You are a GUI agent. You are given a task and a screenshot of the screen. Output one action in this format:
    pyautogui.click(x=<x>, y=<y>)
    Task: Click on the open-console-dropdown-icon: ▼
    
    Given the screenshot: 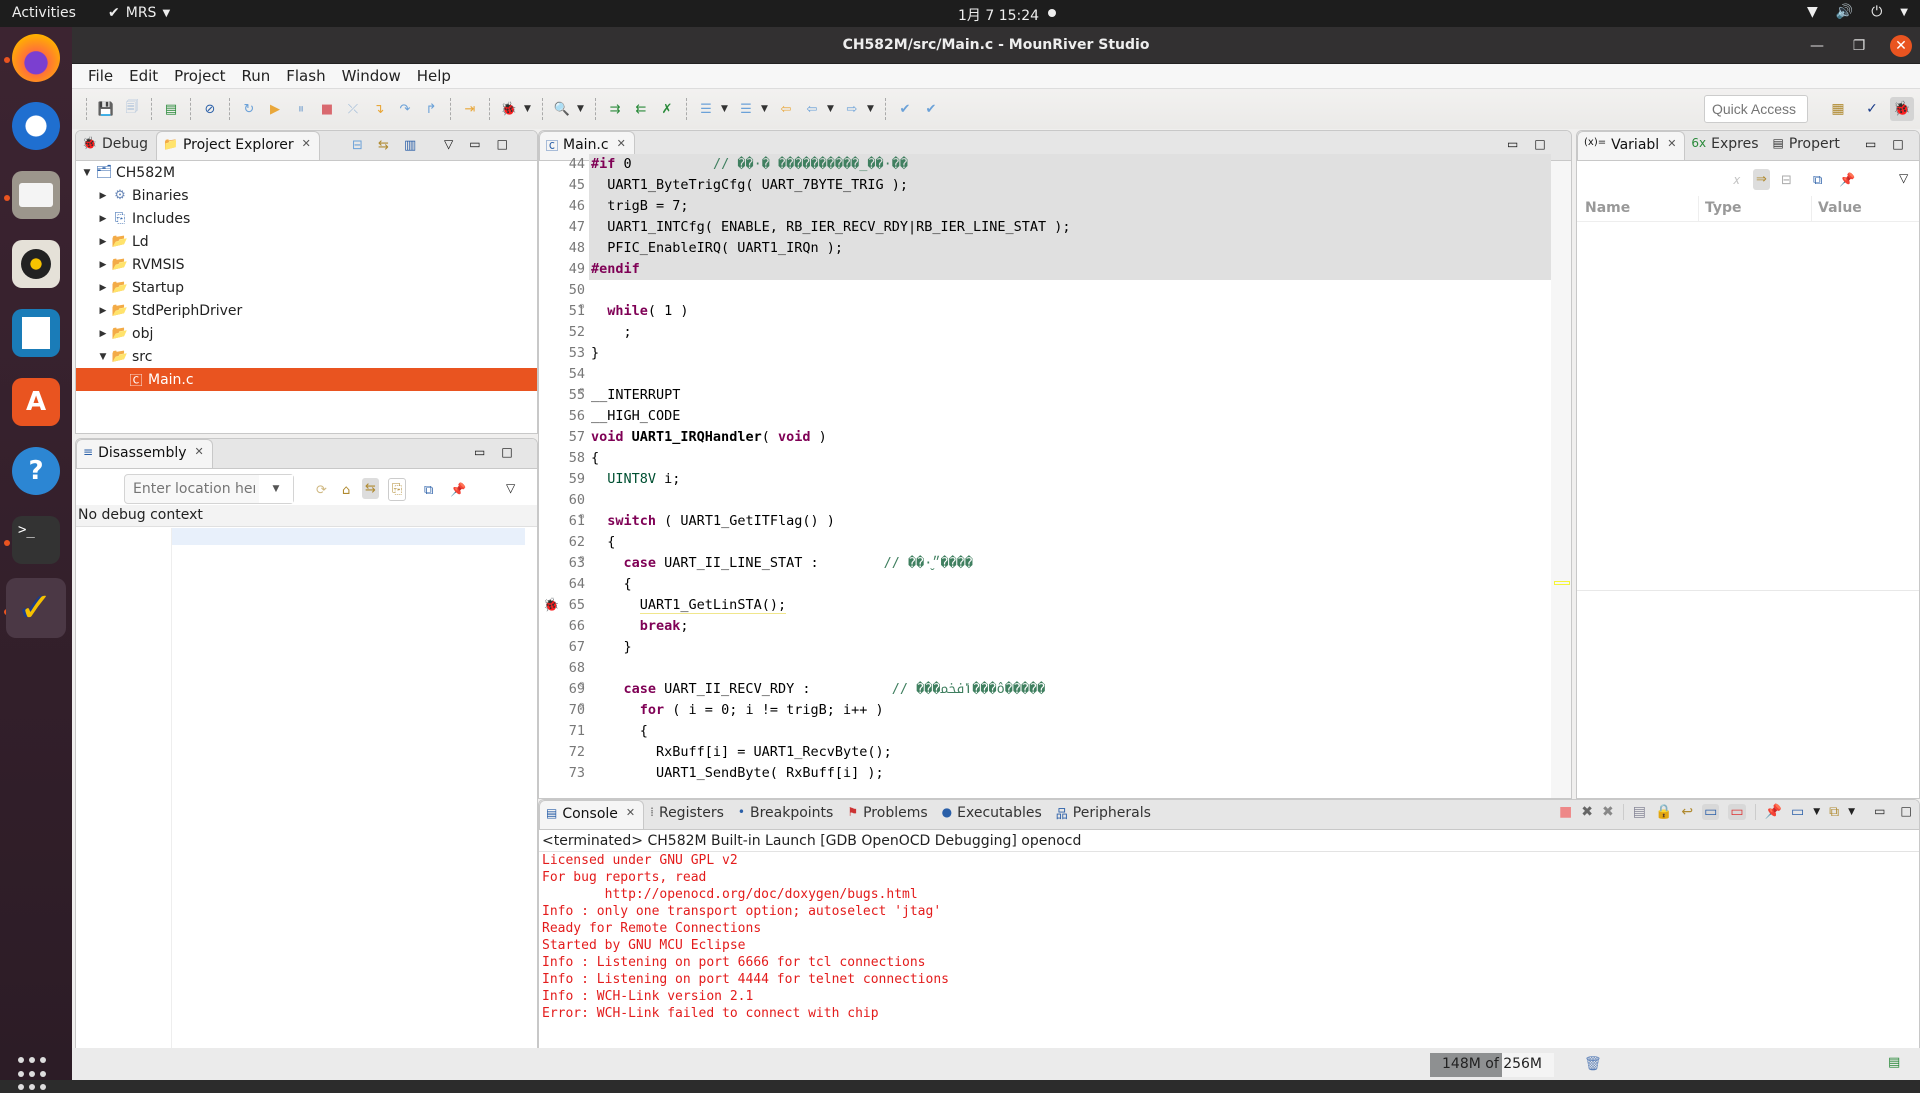 What is the action you would take?
    pyautogui.click(x=1851, y=812)
    